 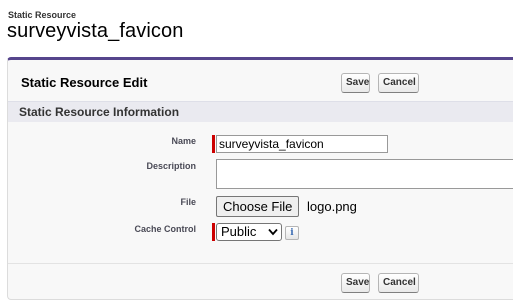 I want to click on cancel-button-bottom: Cancel, so click(x=398, y=283).